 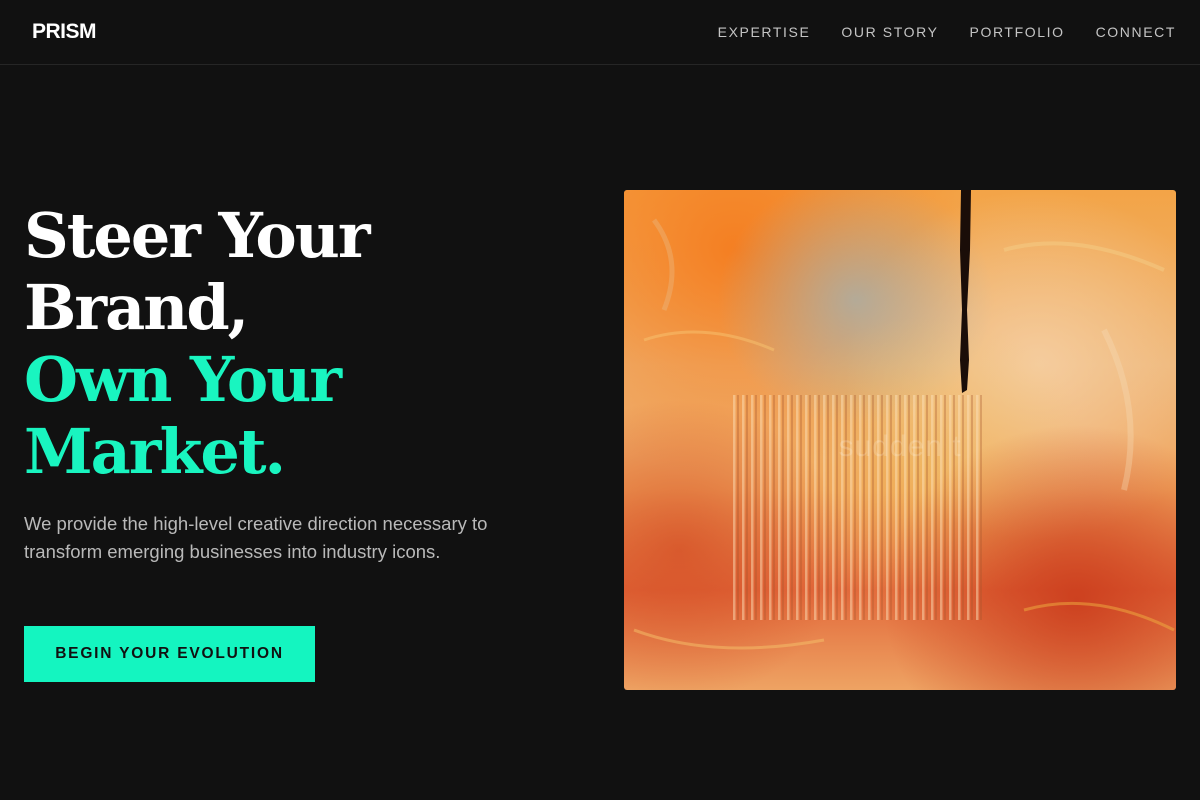 I want to click on headline-line-4: Market., so click(x=155, y=451).